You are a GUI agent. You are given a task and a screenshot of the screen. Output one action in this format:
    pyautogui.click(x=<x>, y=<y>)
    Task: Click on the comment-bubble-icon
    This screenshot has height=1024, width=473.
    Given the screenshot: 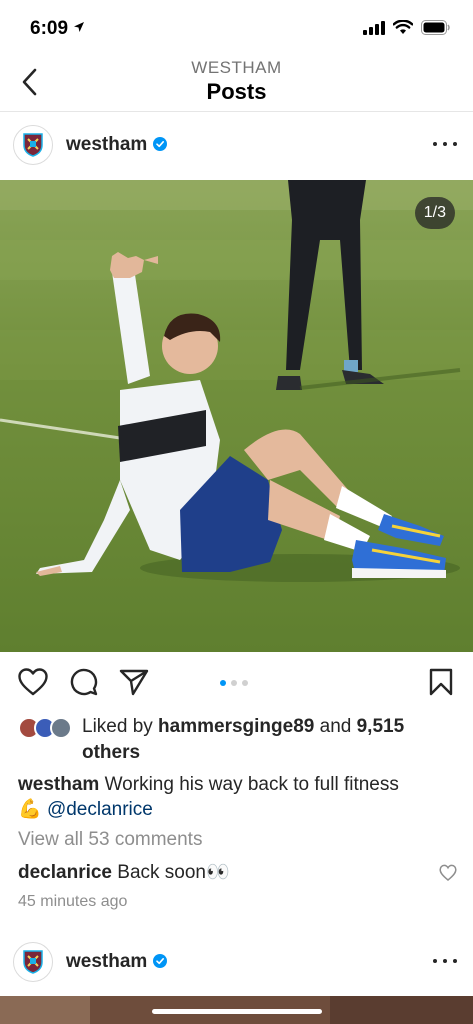 What is the action you would take?
    pyautogui.click(x=84, y=682)
    